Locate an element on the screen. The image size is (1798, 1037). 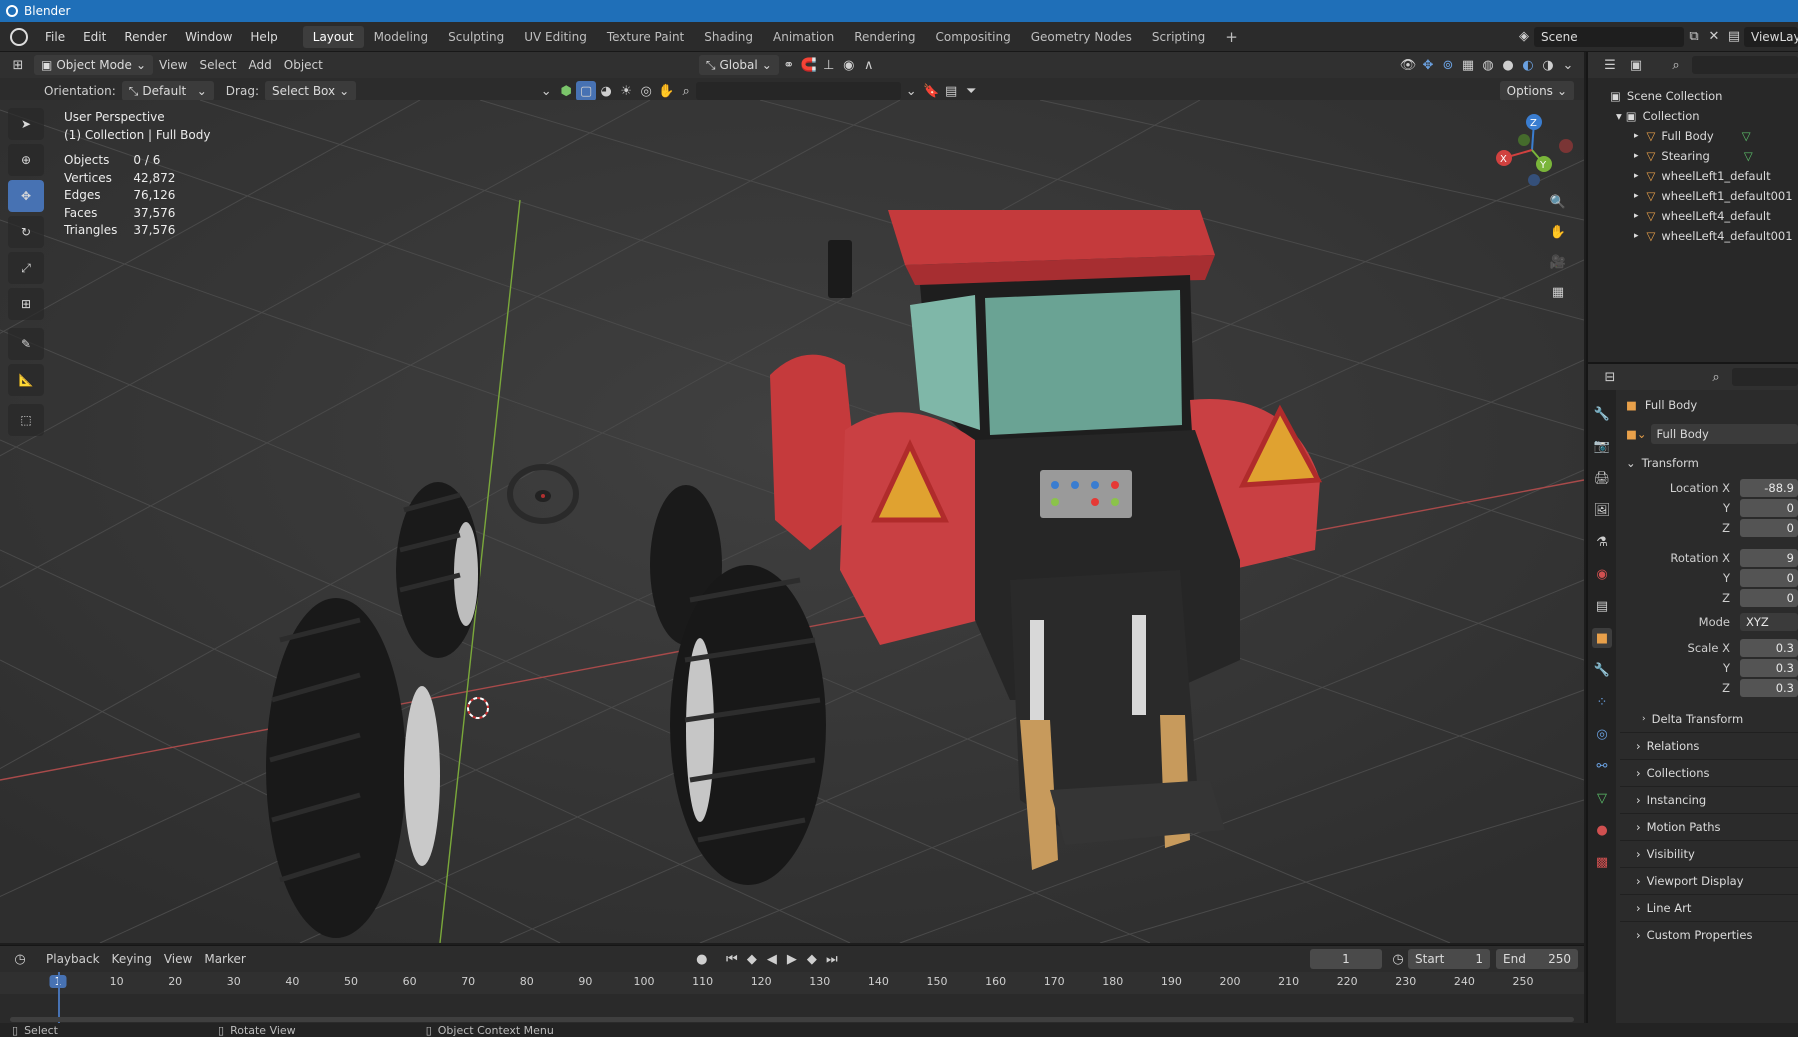
xray-icon: ▦ is located at coordinates (1468, 65).